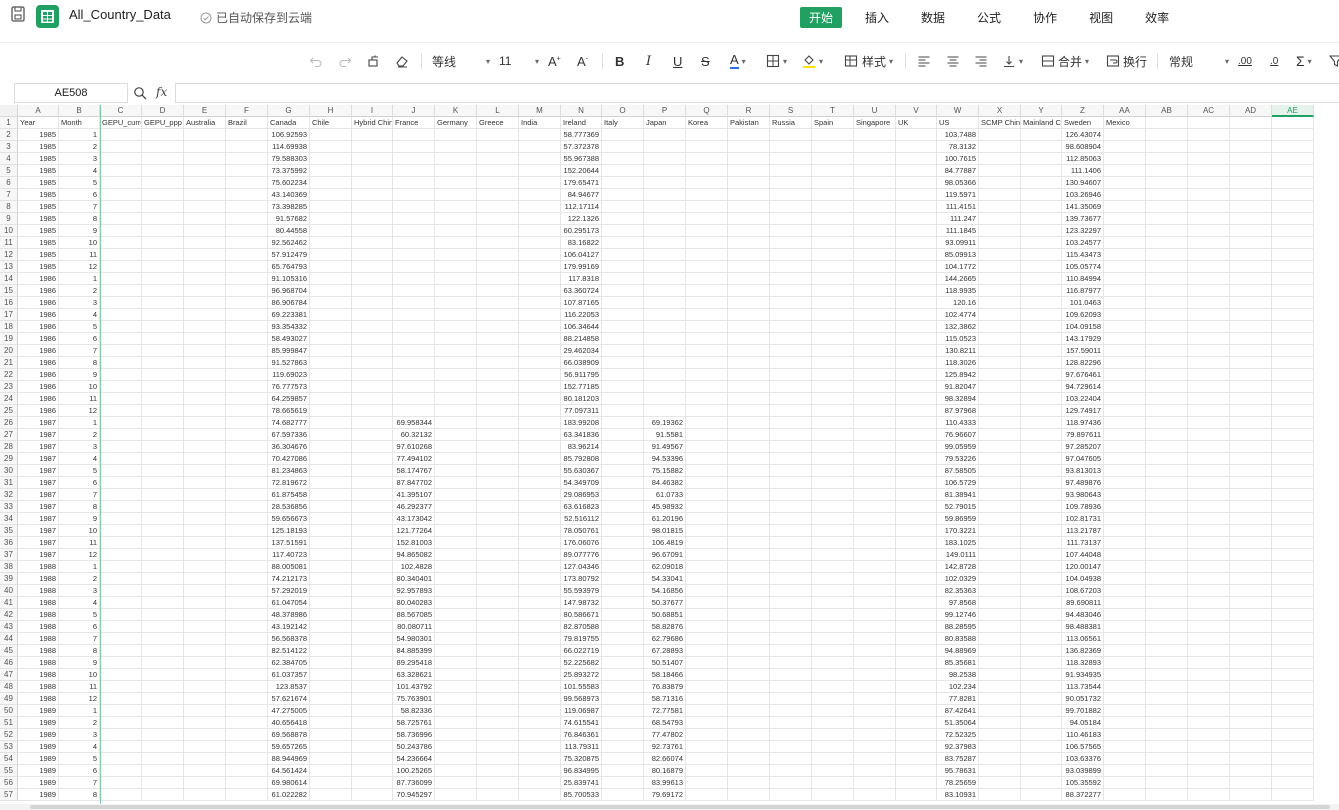 The width and height of the screenshot is (1339, 810). I want to click on row-header: 8, so click(9, 207).